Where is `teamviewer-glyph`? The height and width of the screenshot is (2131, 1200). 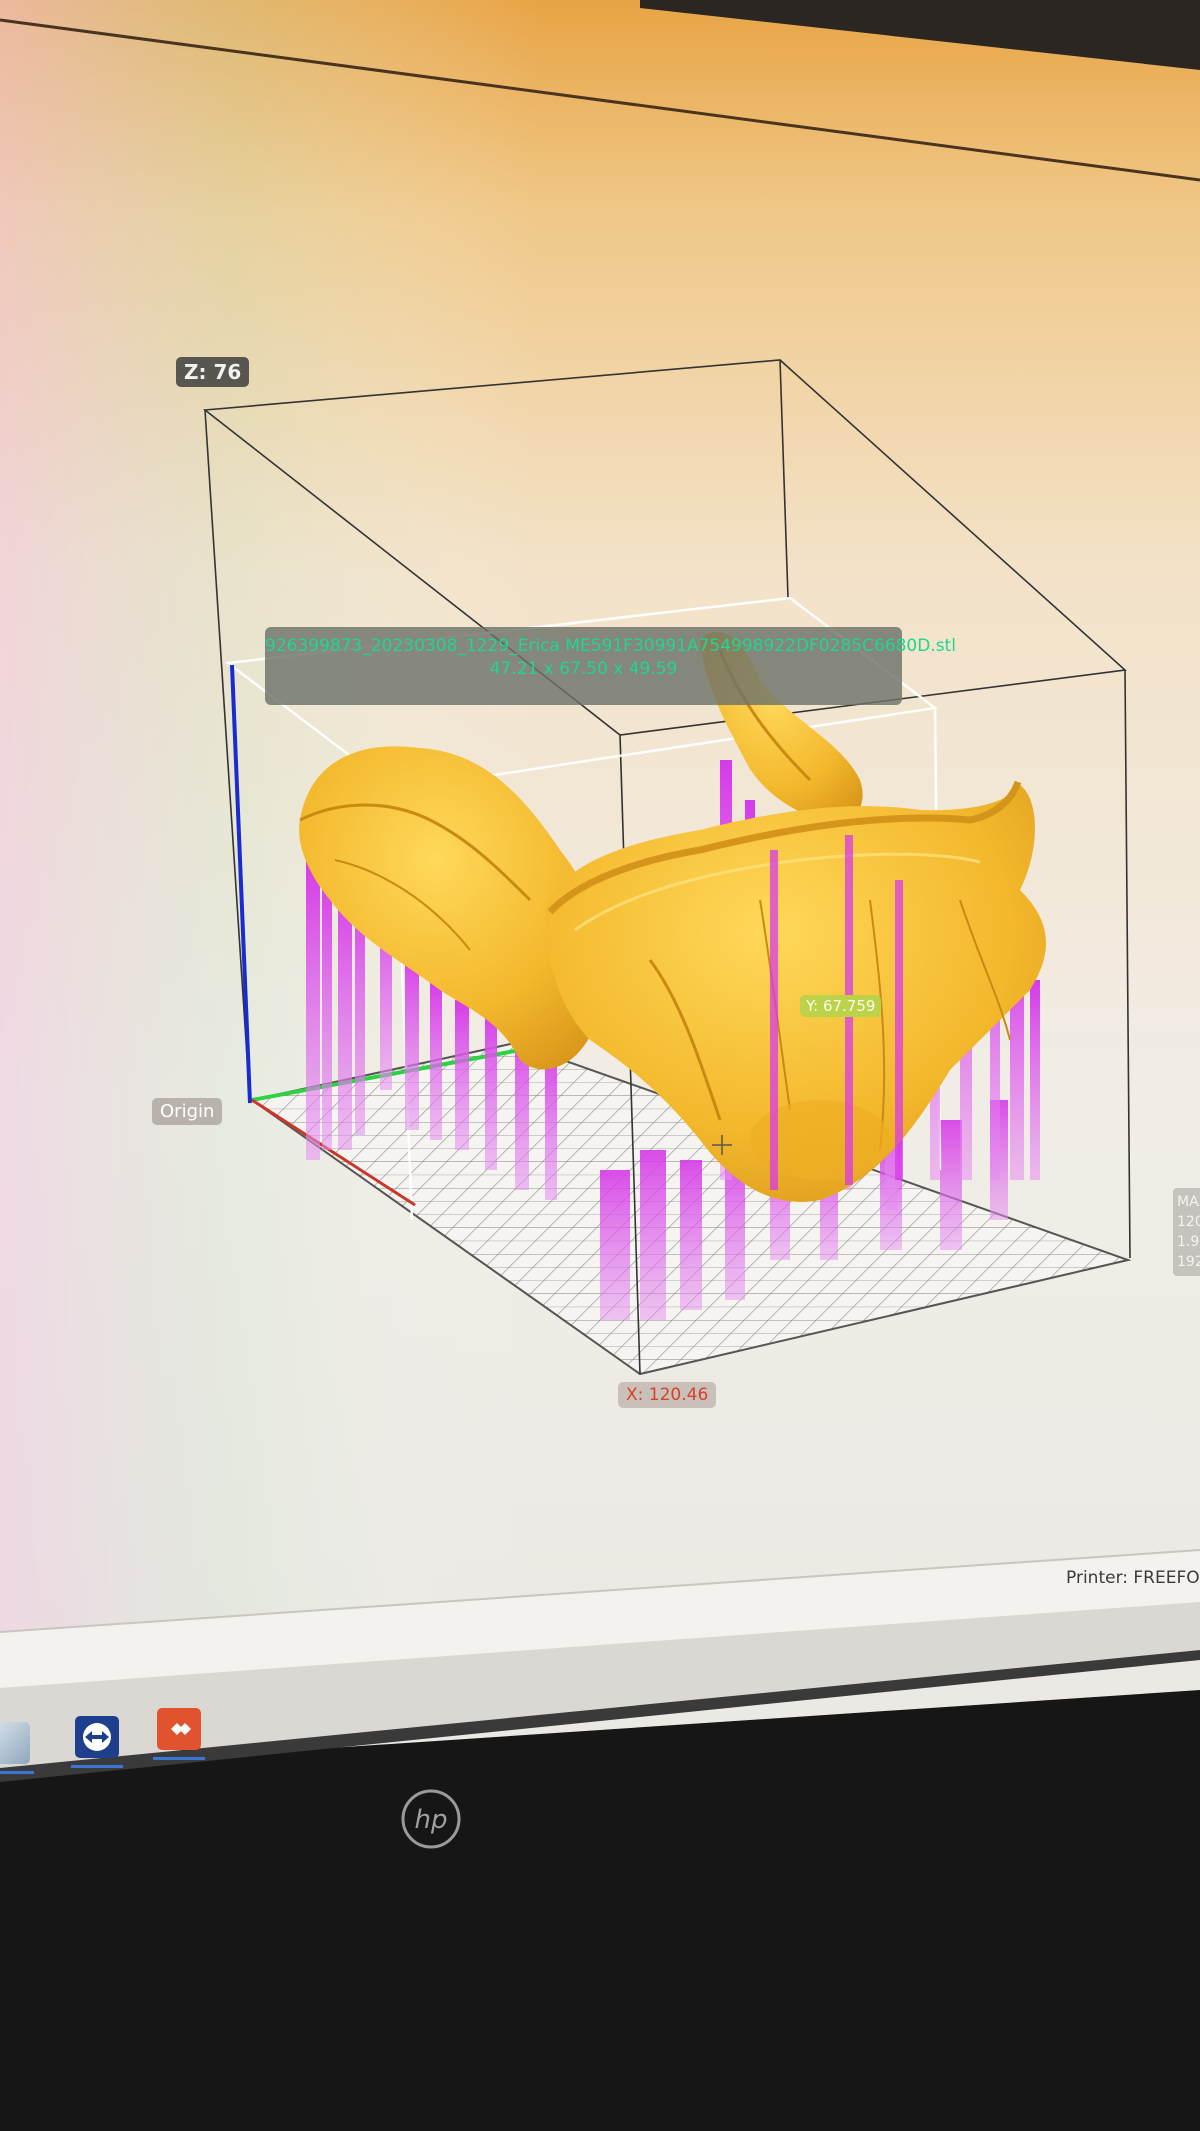
teamviewer-glyph is located at coordinates (97, 1737).